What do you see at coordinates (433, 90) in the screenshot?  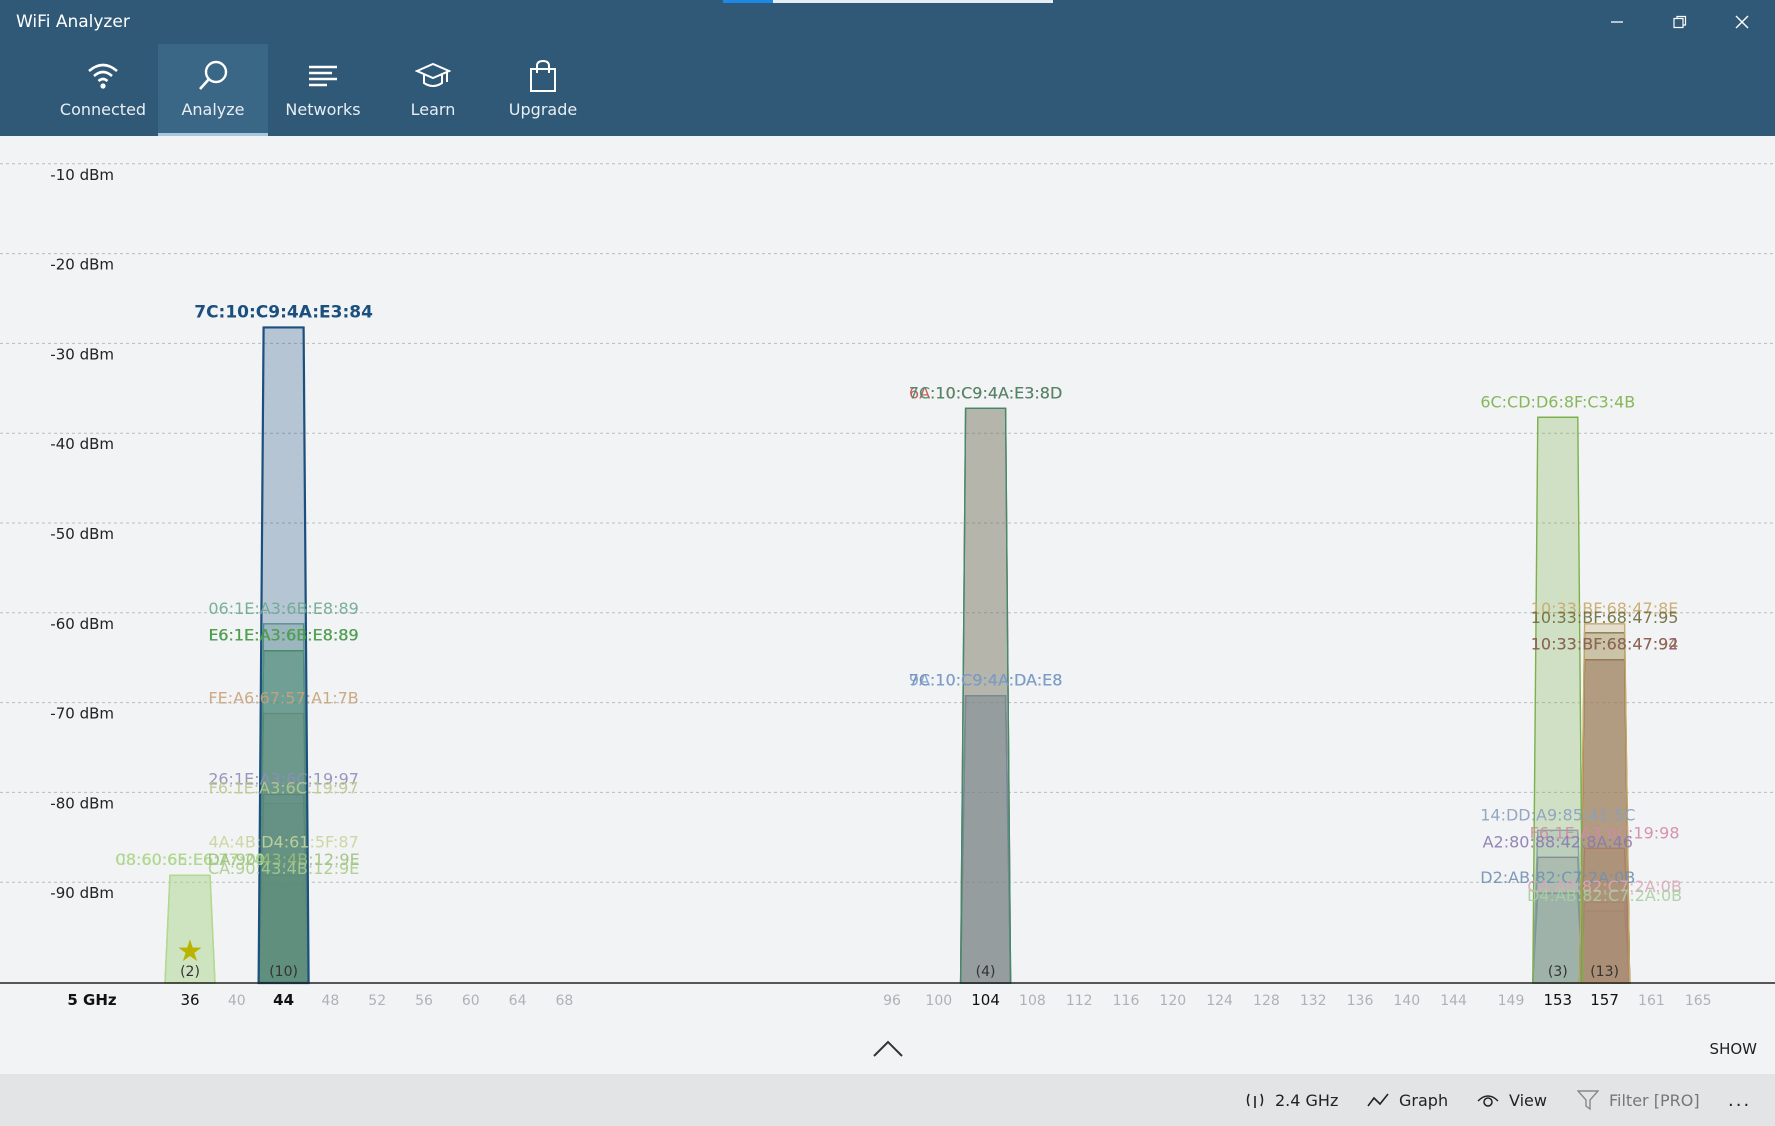 I see `tab-learn: Learn` at bounding box center [433, 90].